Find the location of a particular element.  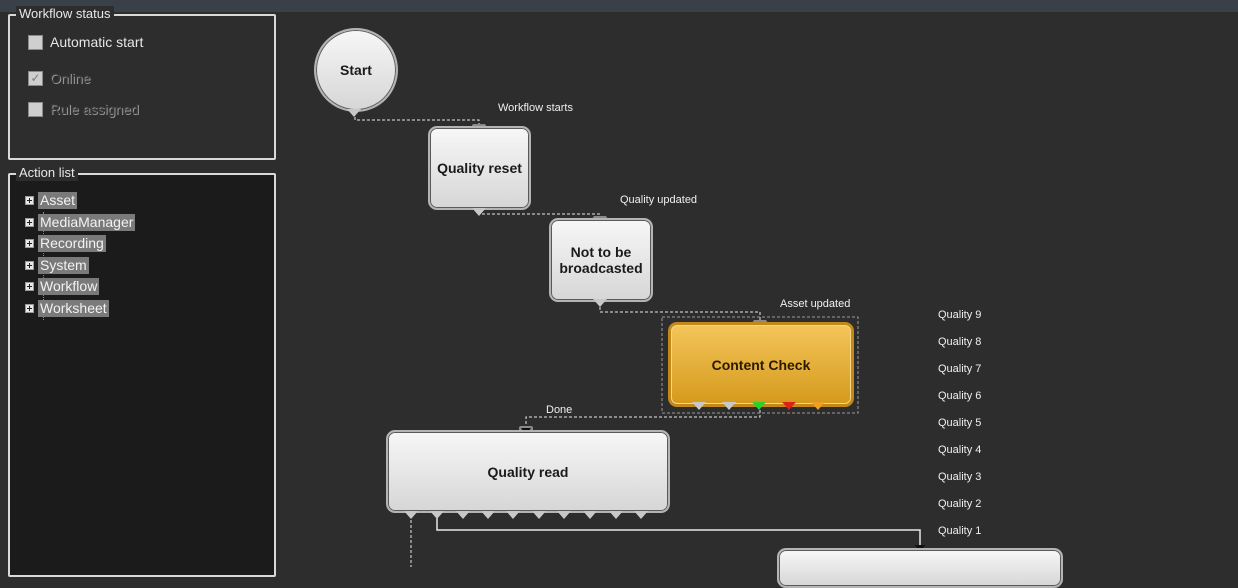

quality-label: Quality 4 is located at coordinates (960, 450).